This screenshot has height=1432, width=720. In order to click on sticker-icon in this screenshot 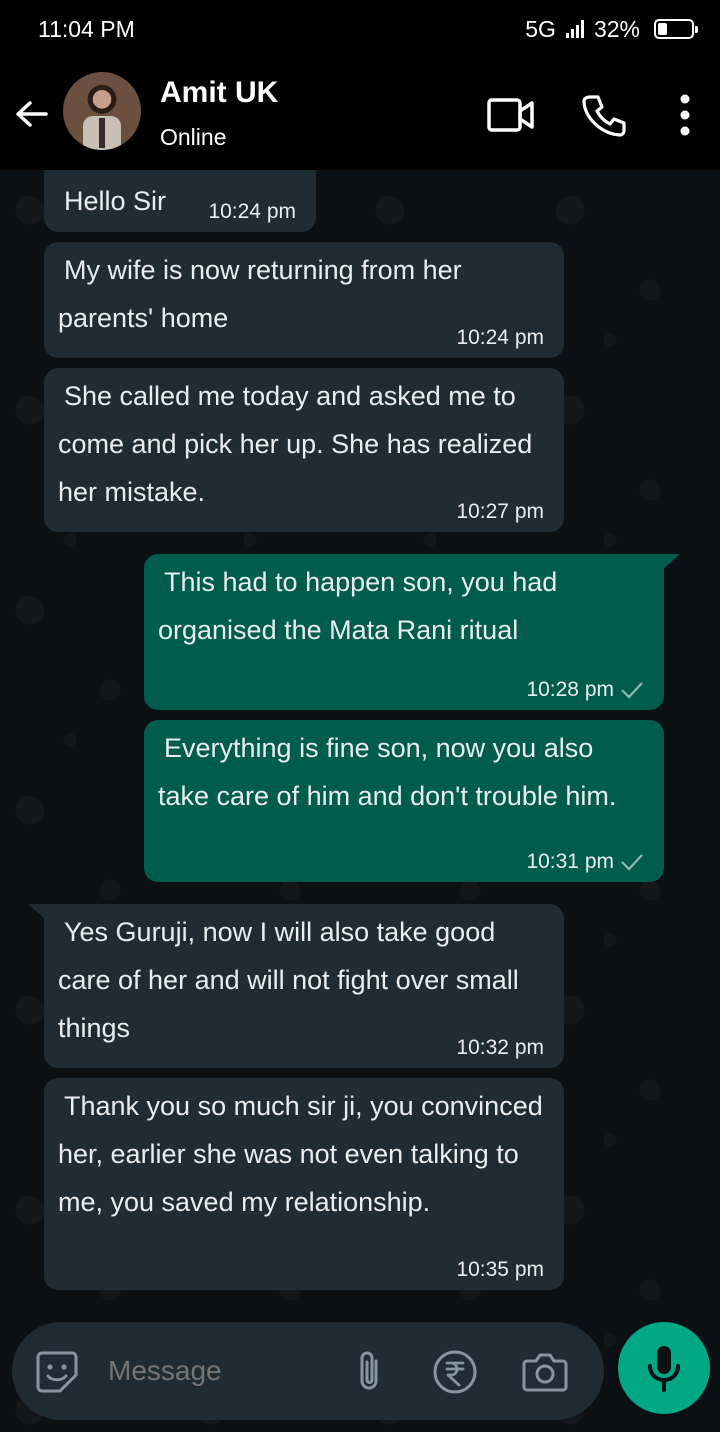, I will do `click(57, 1372)`.